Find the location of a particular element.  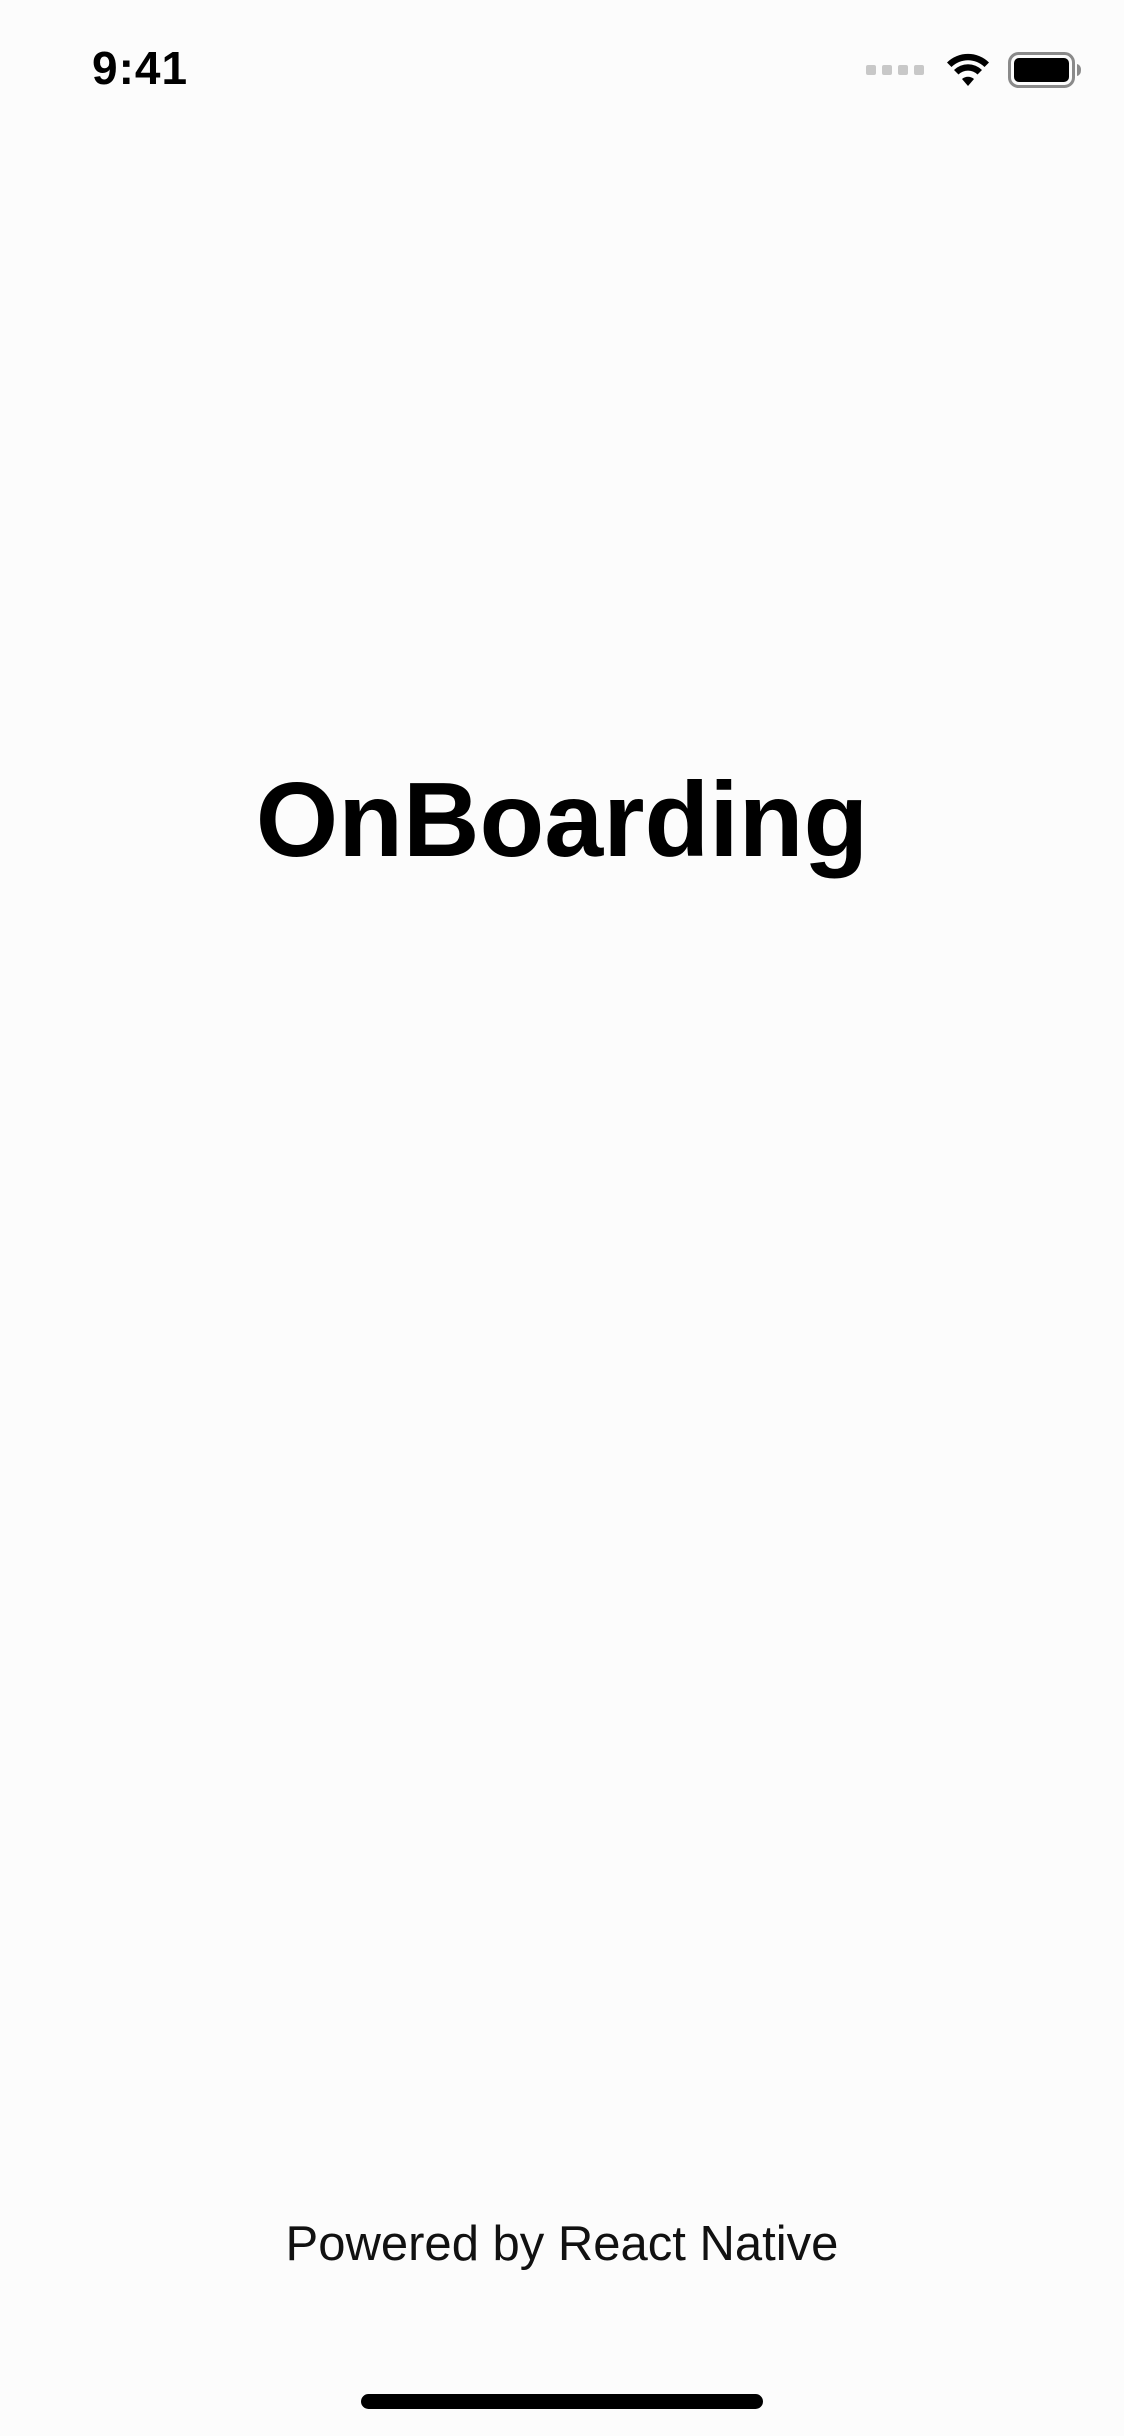

battery-icon is located at coordinates (1045, 70).